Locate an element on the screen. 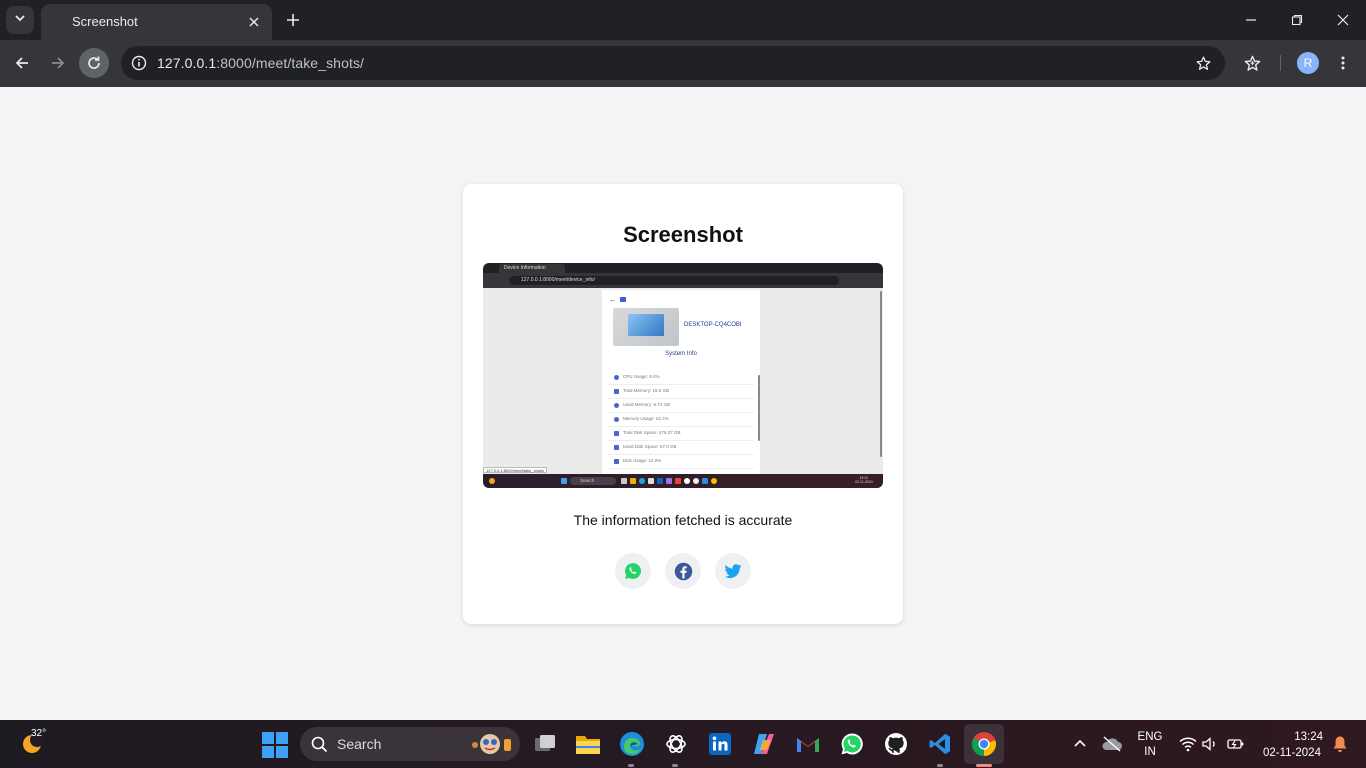 Image resolution: width=1366 pixels, height=768 pixels. extensions-button is located at coordinates (1252, 63).